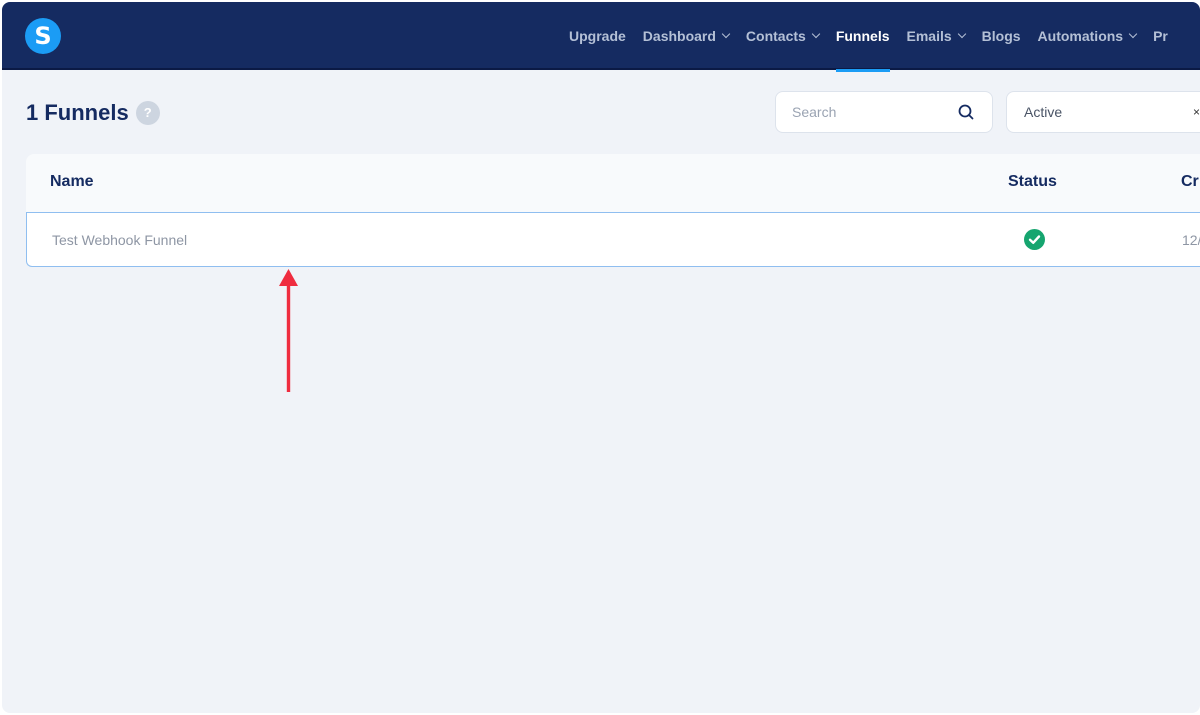 The width and height of the screenshot is (1200, 715). What do you see at coordinates (119, 240) in the screenshot?
I see `funnel-name: Test Webhook Funnel` at bounding box center [119, 240].